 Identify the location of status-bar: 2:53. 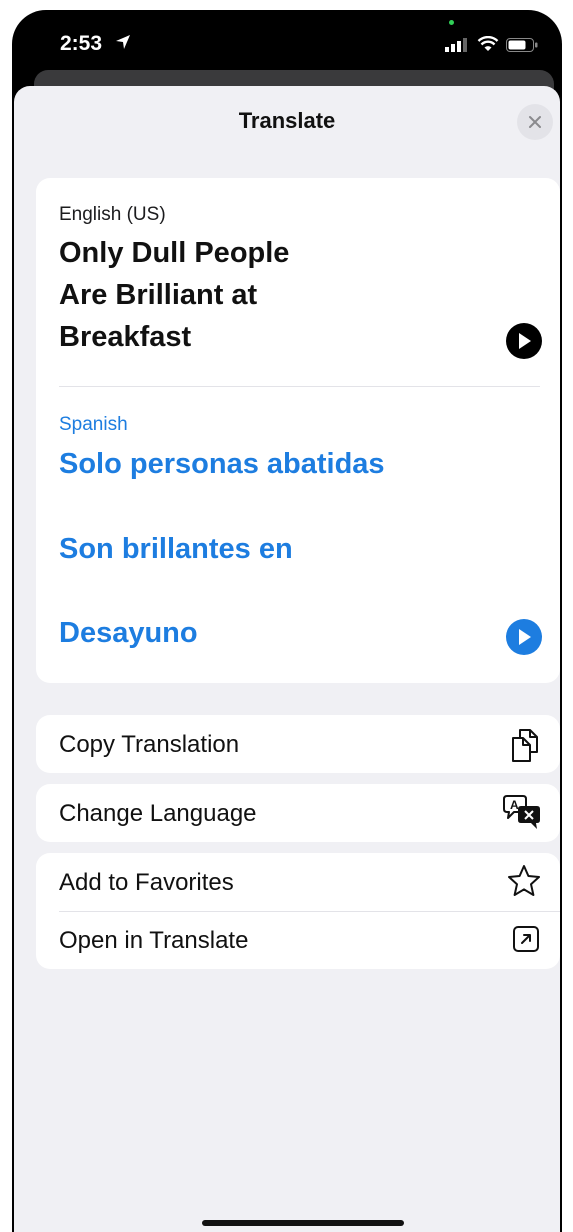
(287, 43).